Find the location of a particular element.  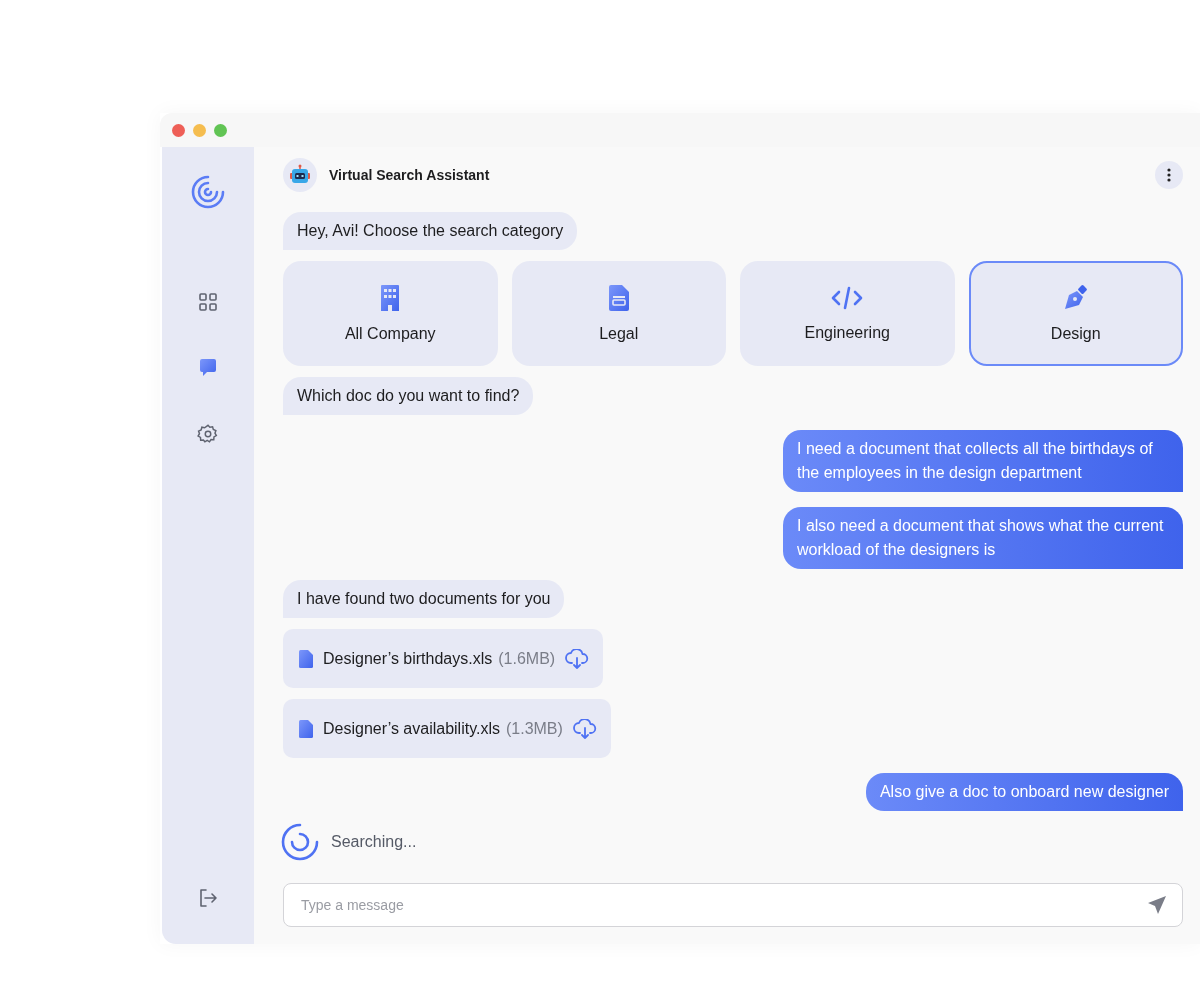

user-message: Also give a doc to onboard new designer is located at coordinates (1024, 792).